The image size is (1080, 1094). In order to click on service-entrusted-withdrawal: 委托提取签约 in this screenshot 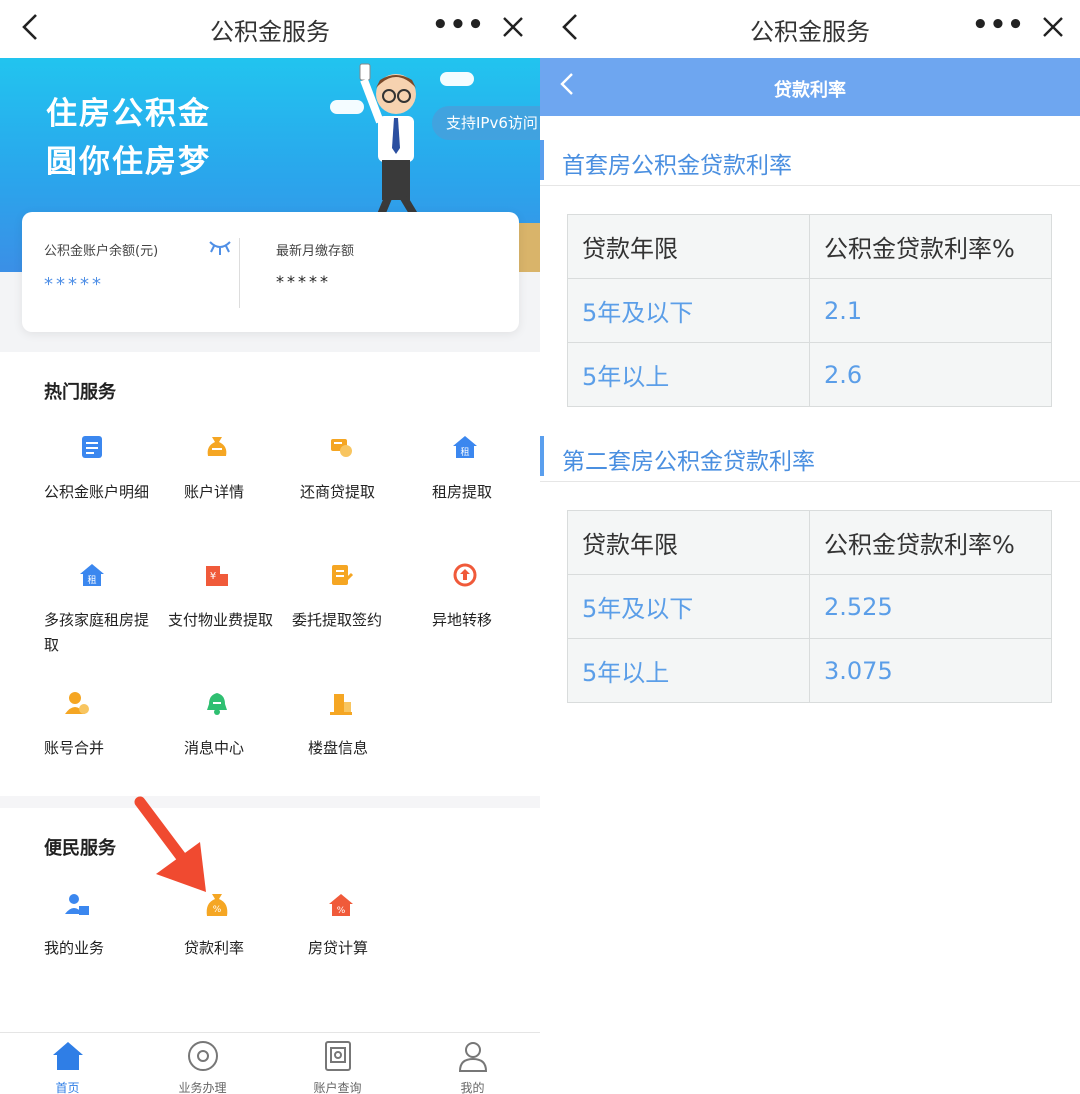, I will do `click(354, 597)`.